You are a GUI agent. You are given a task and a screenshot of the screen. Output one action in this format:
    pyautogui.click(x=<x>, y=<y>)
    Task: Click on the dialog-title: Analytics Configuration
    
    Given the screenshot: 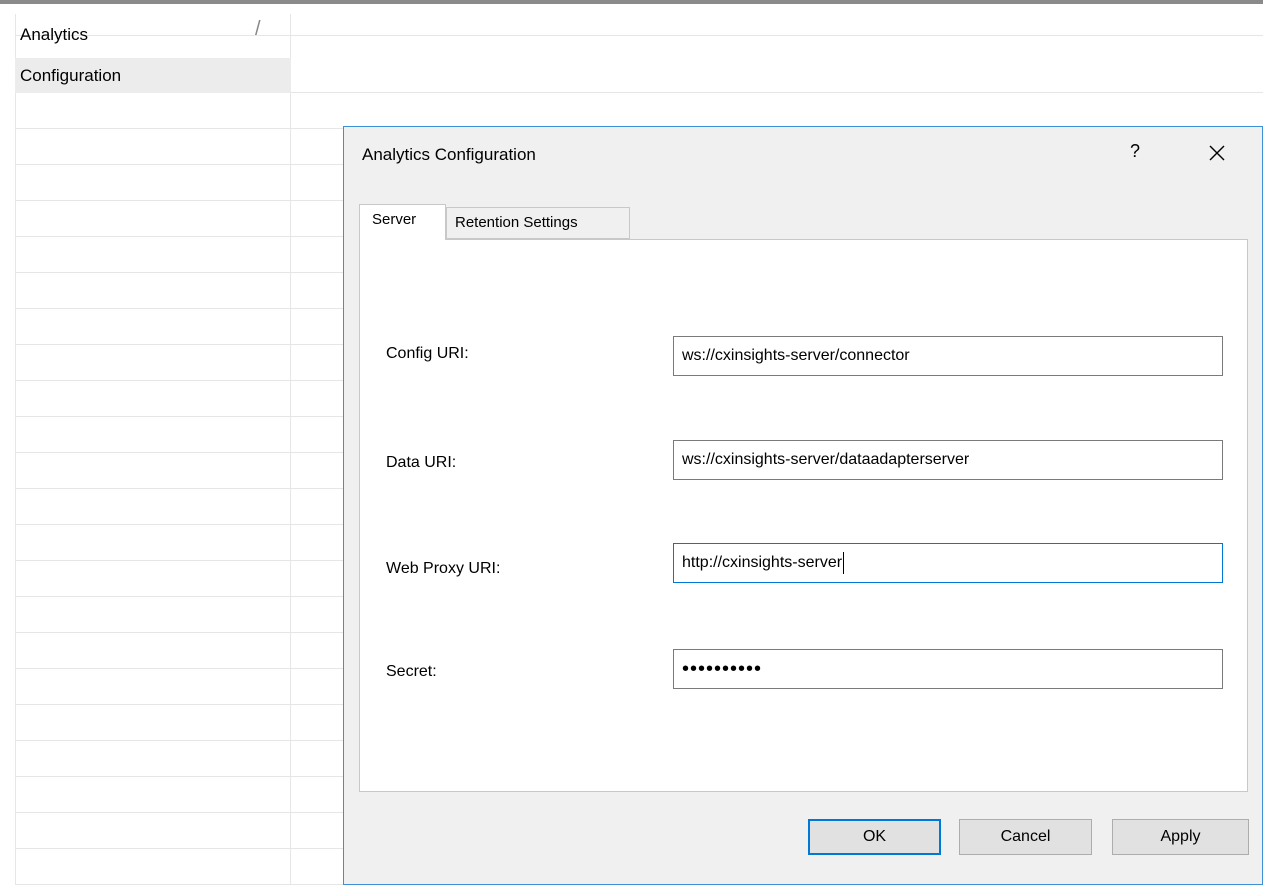 What is the action you would take?
    pyautogui.click(x=449, y=154)
    